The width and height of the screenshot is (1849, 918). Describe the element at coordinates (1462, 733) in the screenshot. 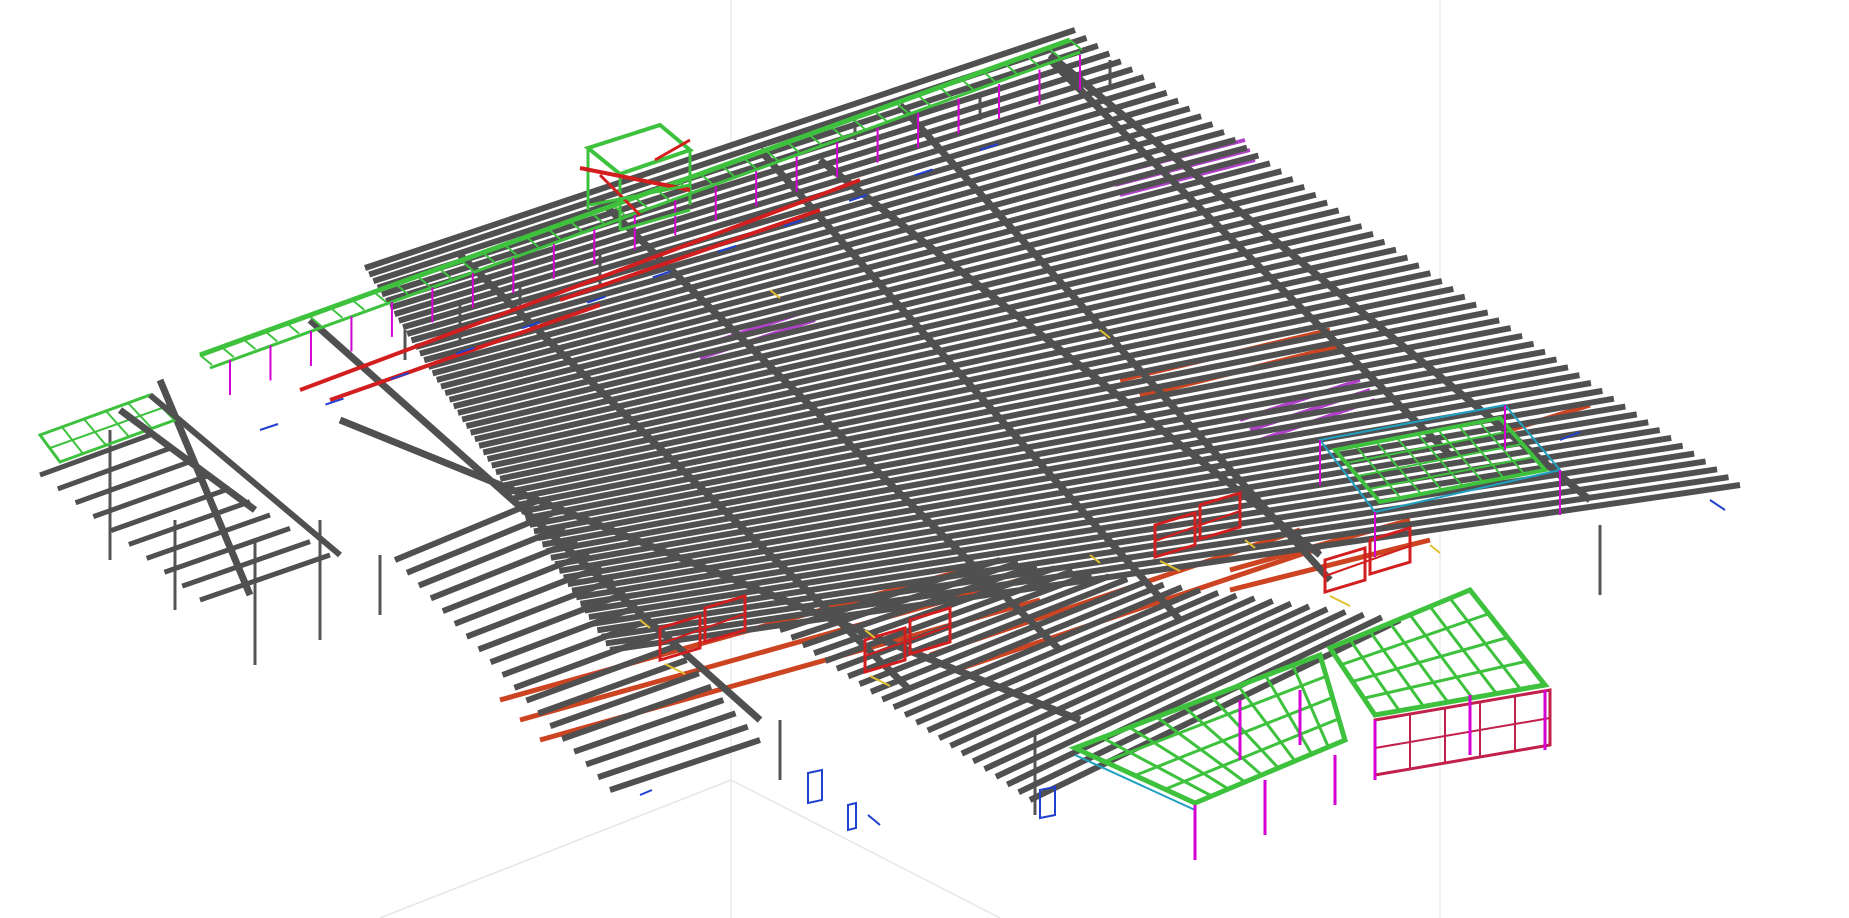

I see `storefront-mullion` at that location.